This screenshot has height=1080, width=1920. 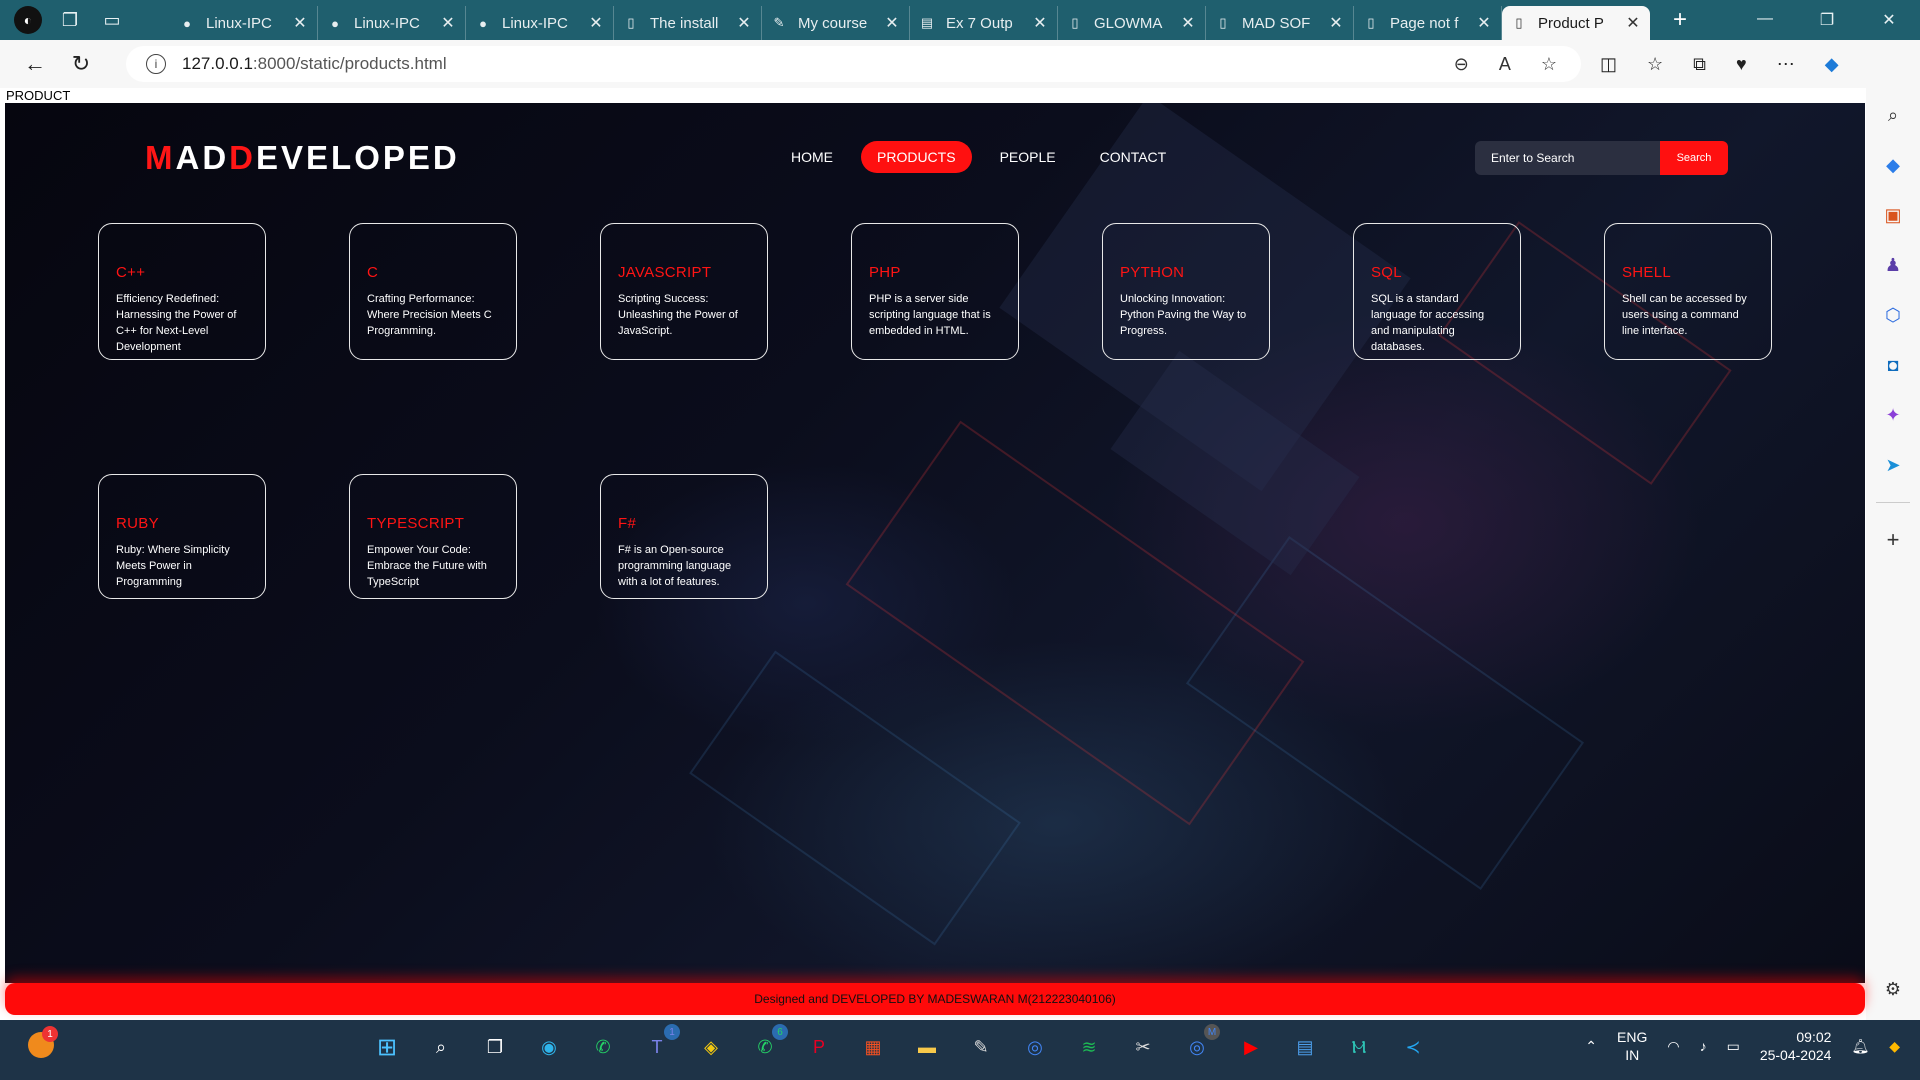 What do you see at coordinates (35, 64) in the screenshot?
I see `back-icon: ←` at bounding box center [35, 64].